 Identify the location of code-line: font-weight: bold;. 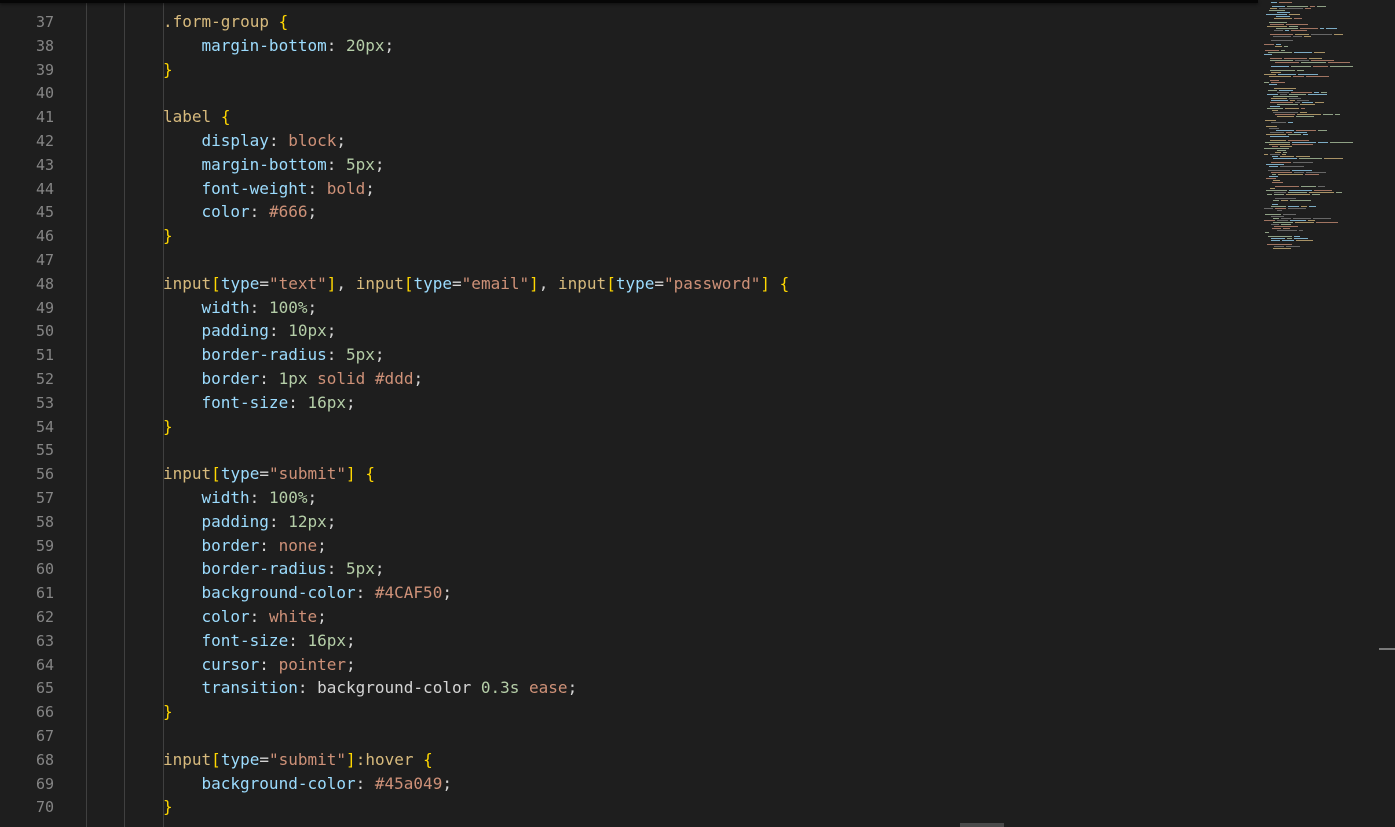
(288, 189).